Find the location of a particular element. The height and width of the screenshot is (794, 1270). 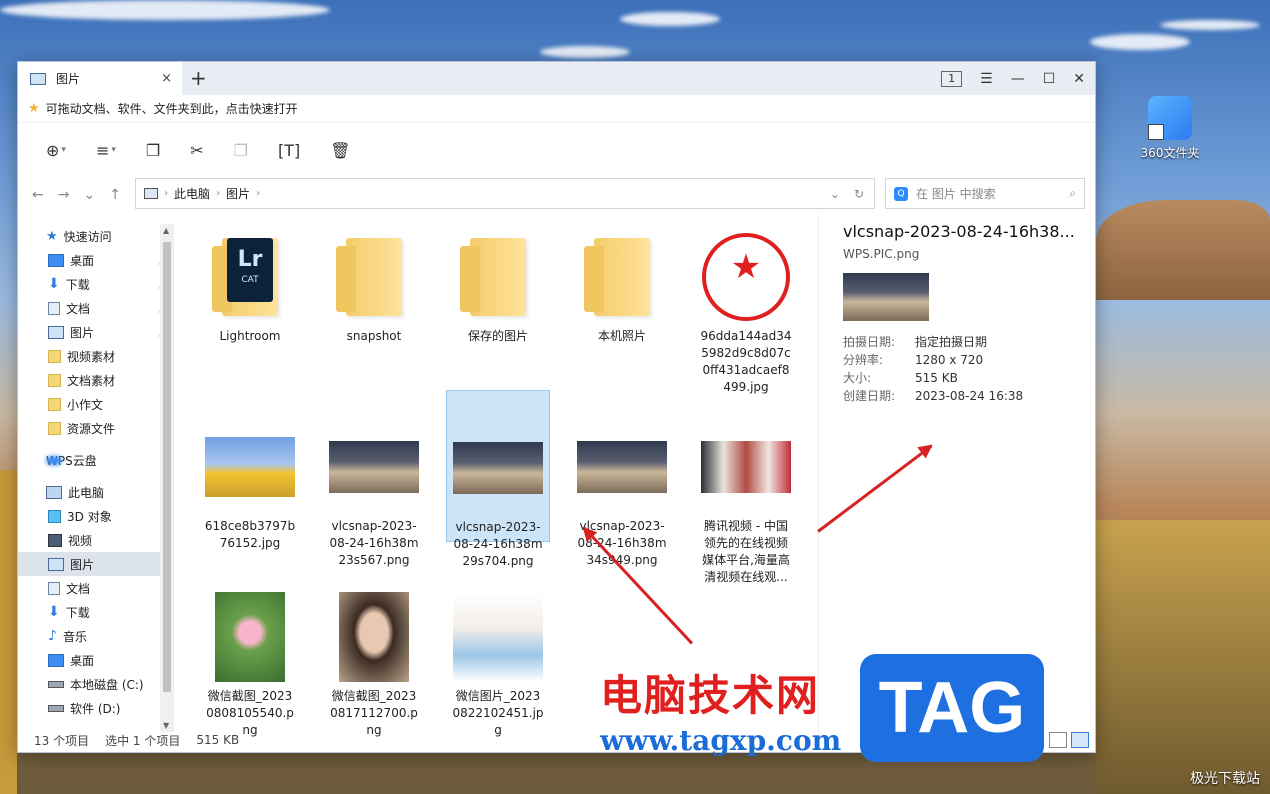

file-item: 微信截图_20230808105540.png is located at coordinates (250, 661).